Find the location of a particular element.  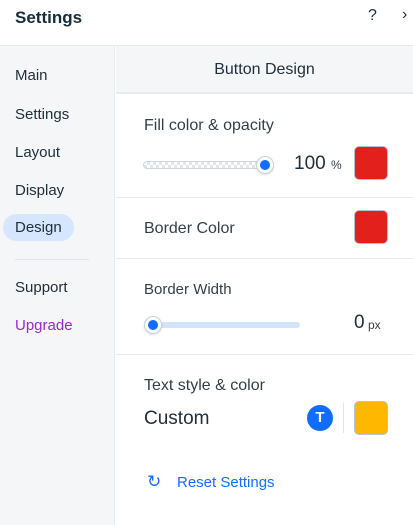

opacity-value: 100 is located at coordinates (310, 164).